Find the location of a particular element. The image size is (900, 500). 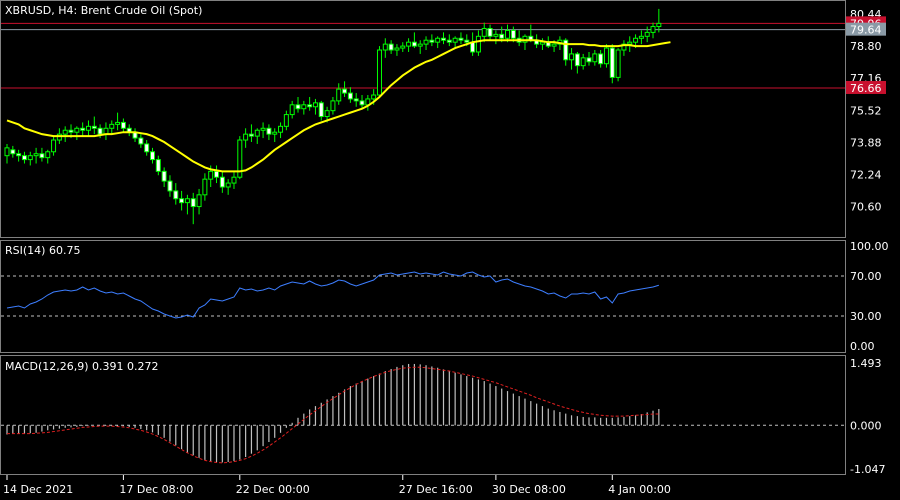

rsi-axis-tick-label: 70.00 is located at coordinates (866, 276).